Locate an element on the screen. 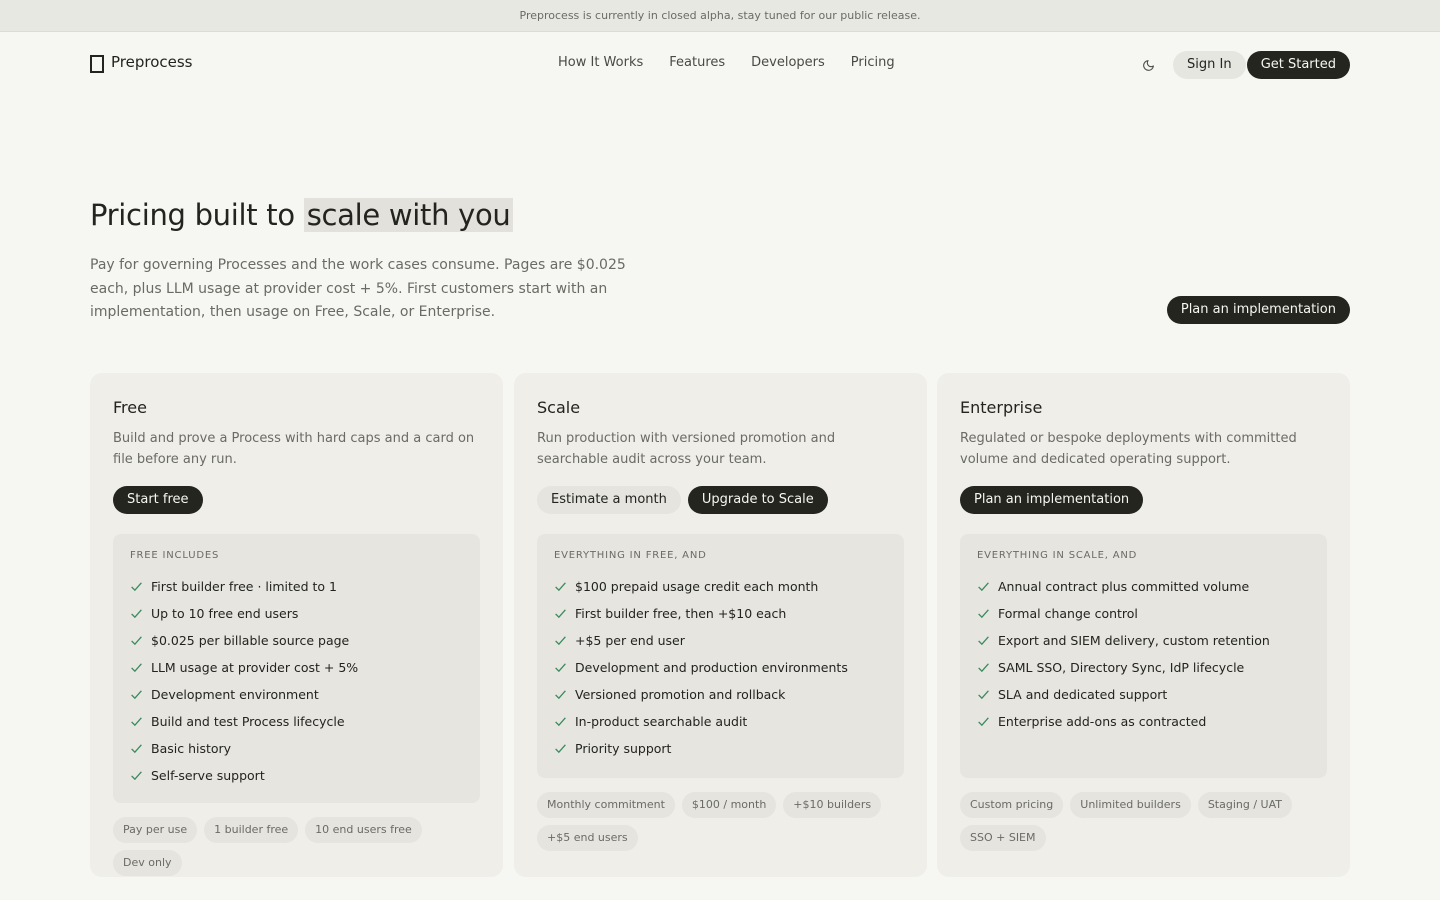 The height and width of the screenshot is (900, 1440). feature-item: Development environment is located at coordinates (296, 694).